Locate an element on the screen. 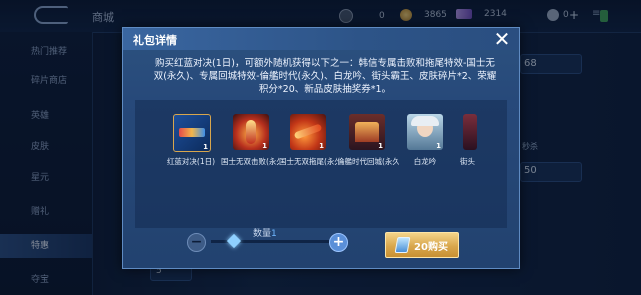 The height and width of the screenshot is (295, 641). recall-effect-icon: 1 is located at coordinates (367, 132).